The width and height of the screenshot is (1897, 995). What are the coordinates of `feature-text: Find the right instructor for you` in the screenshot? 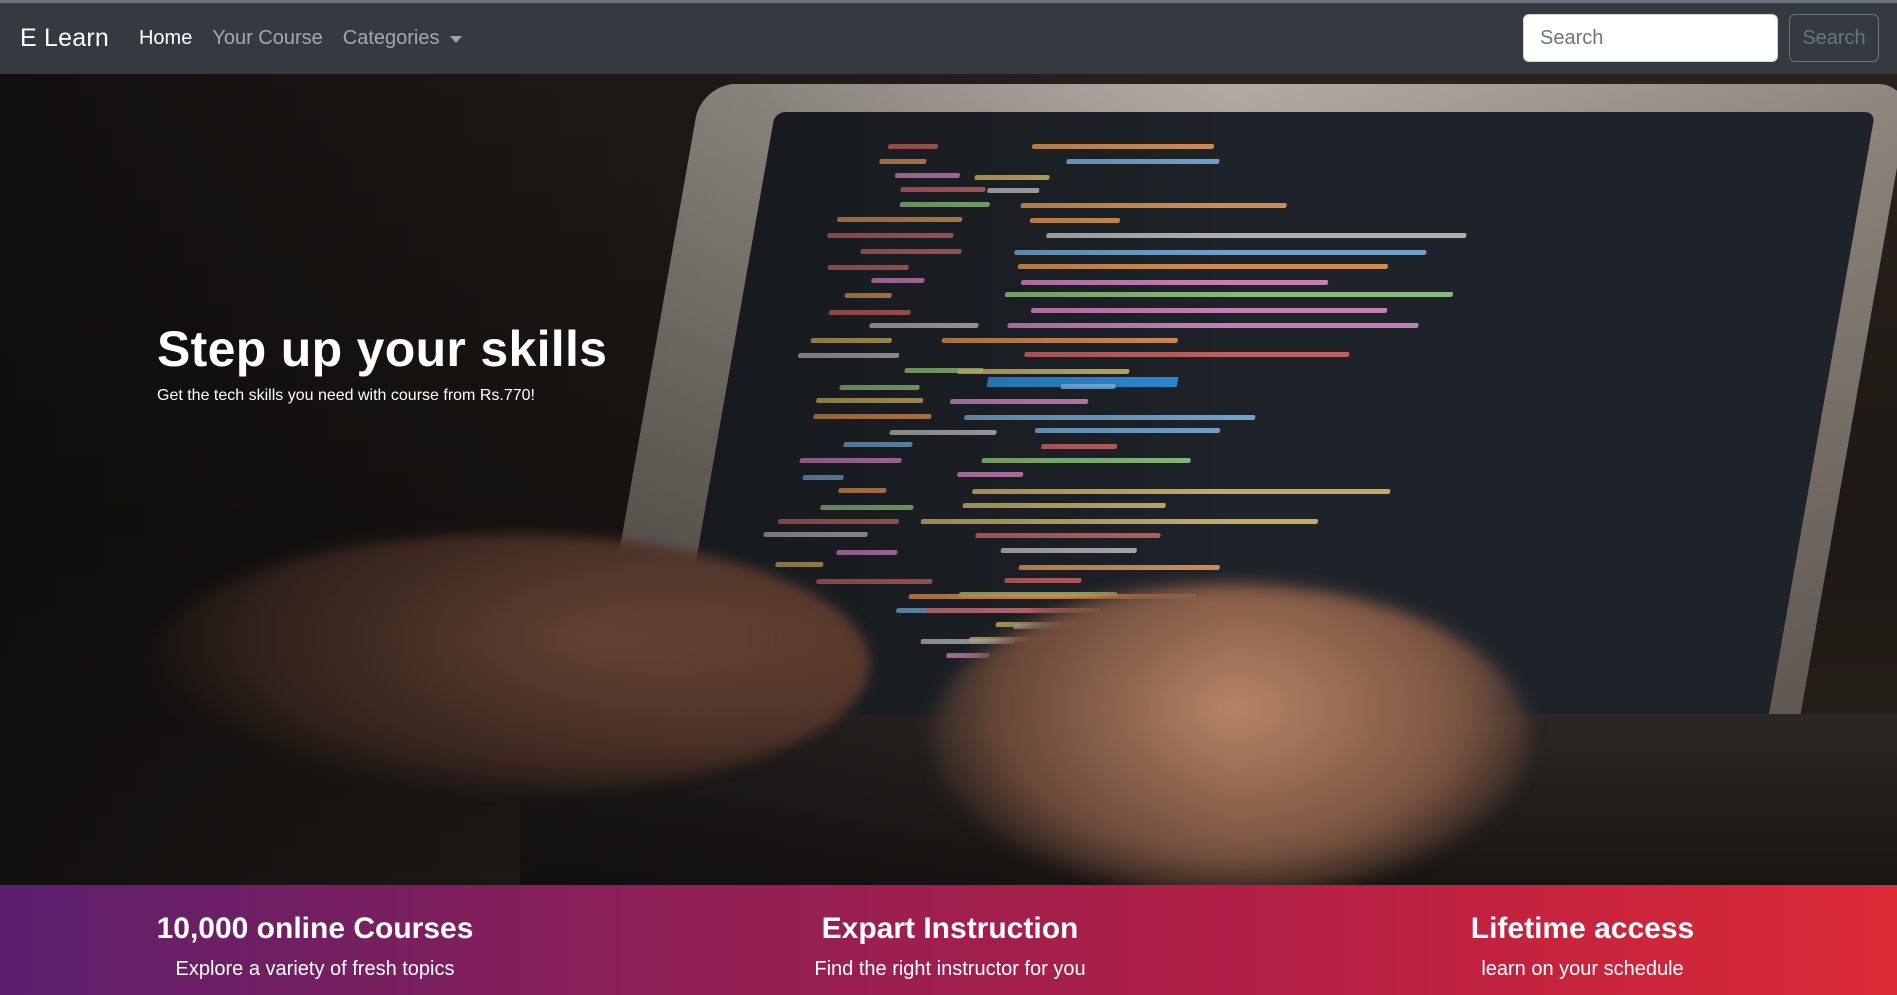 It's located at (950, 969).